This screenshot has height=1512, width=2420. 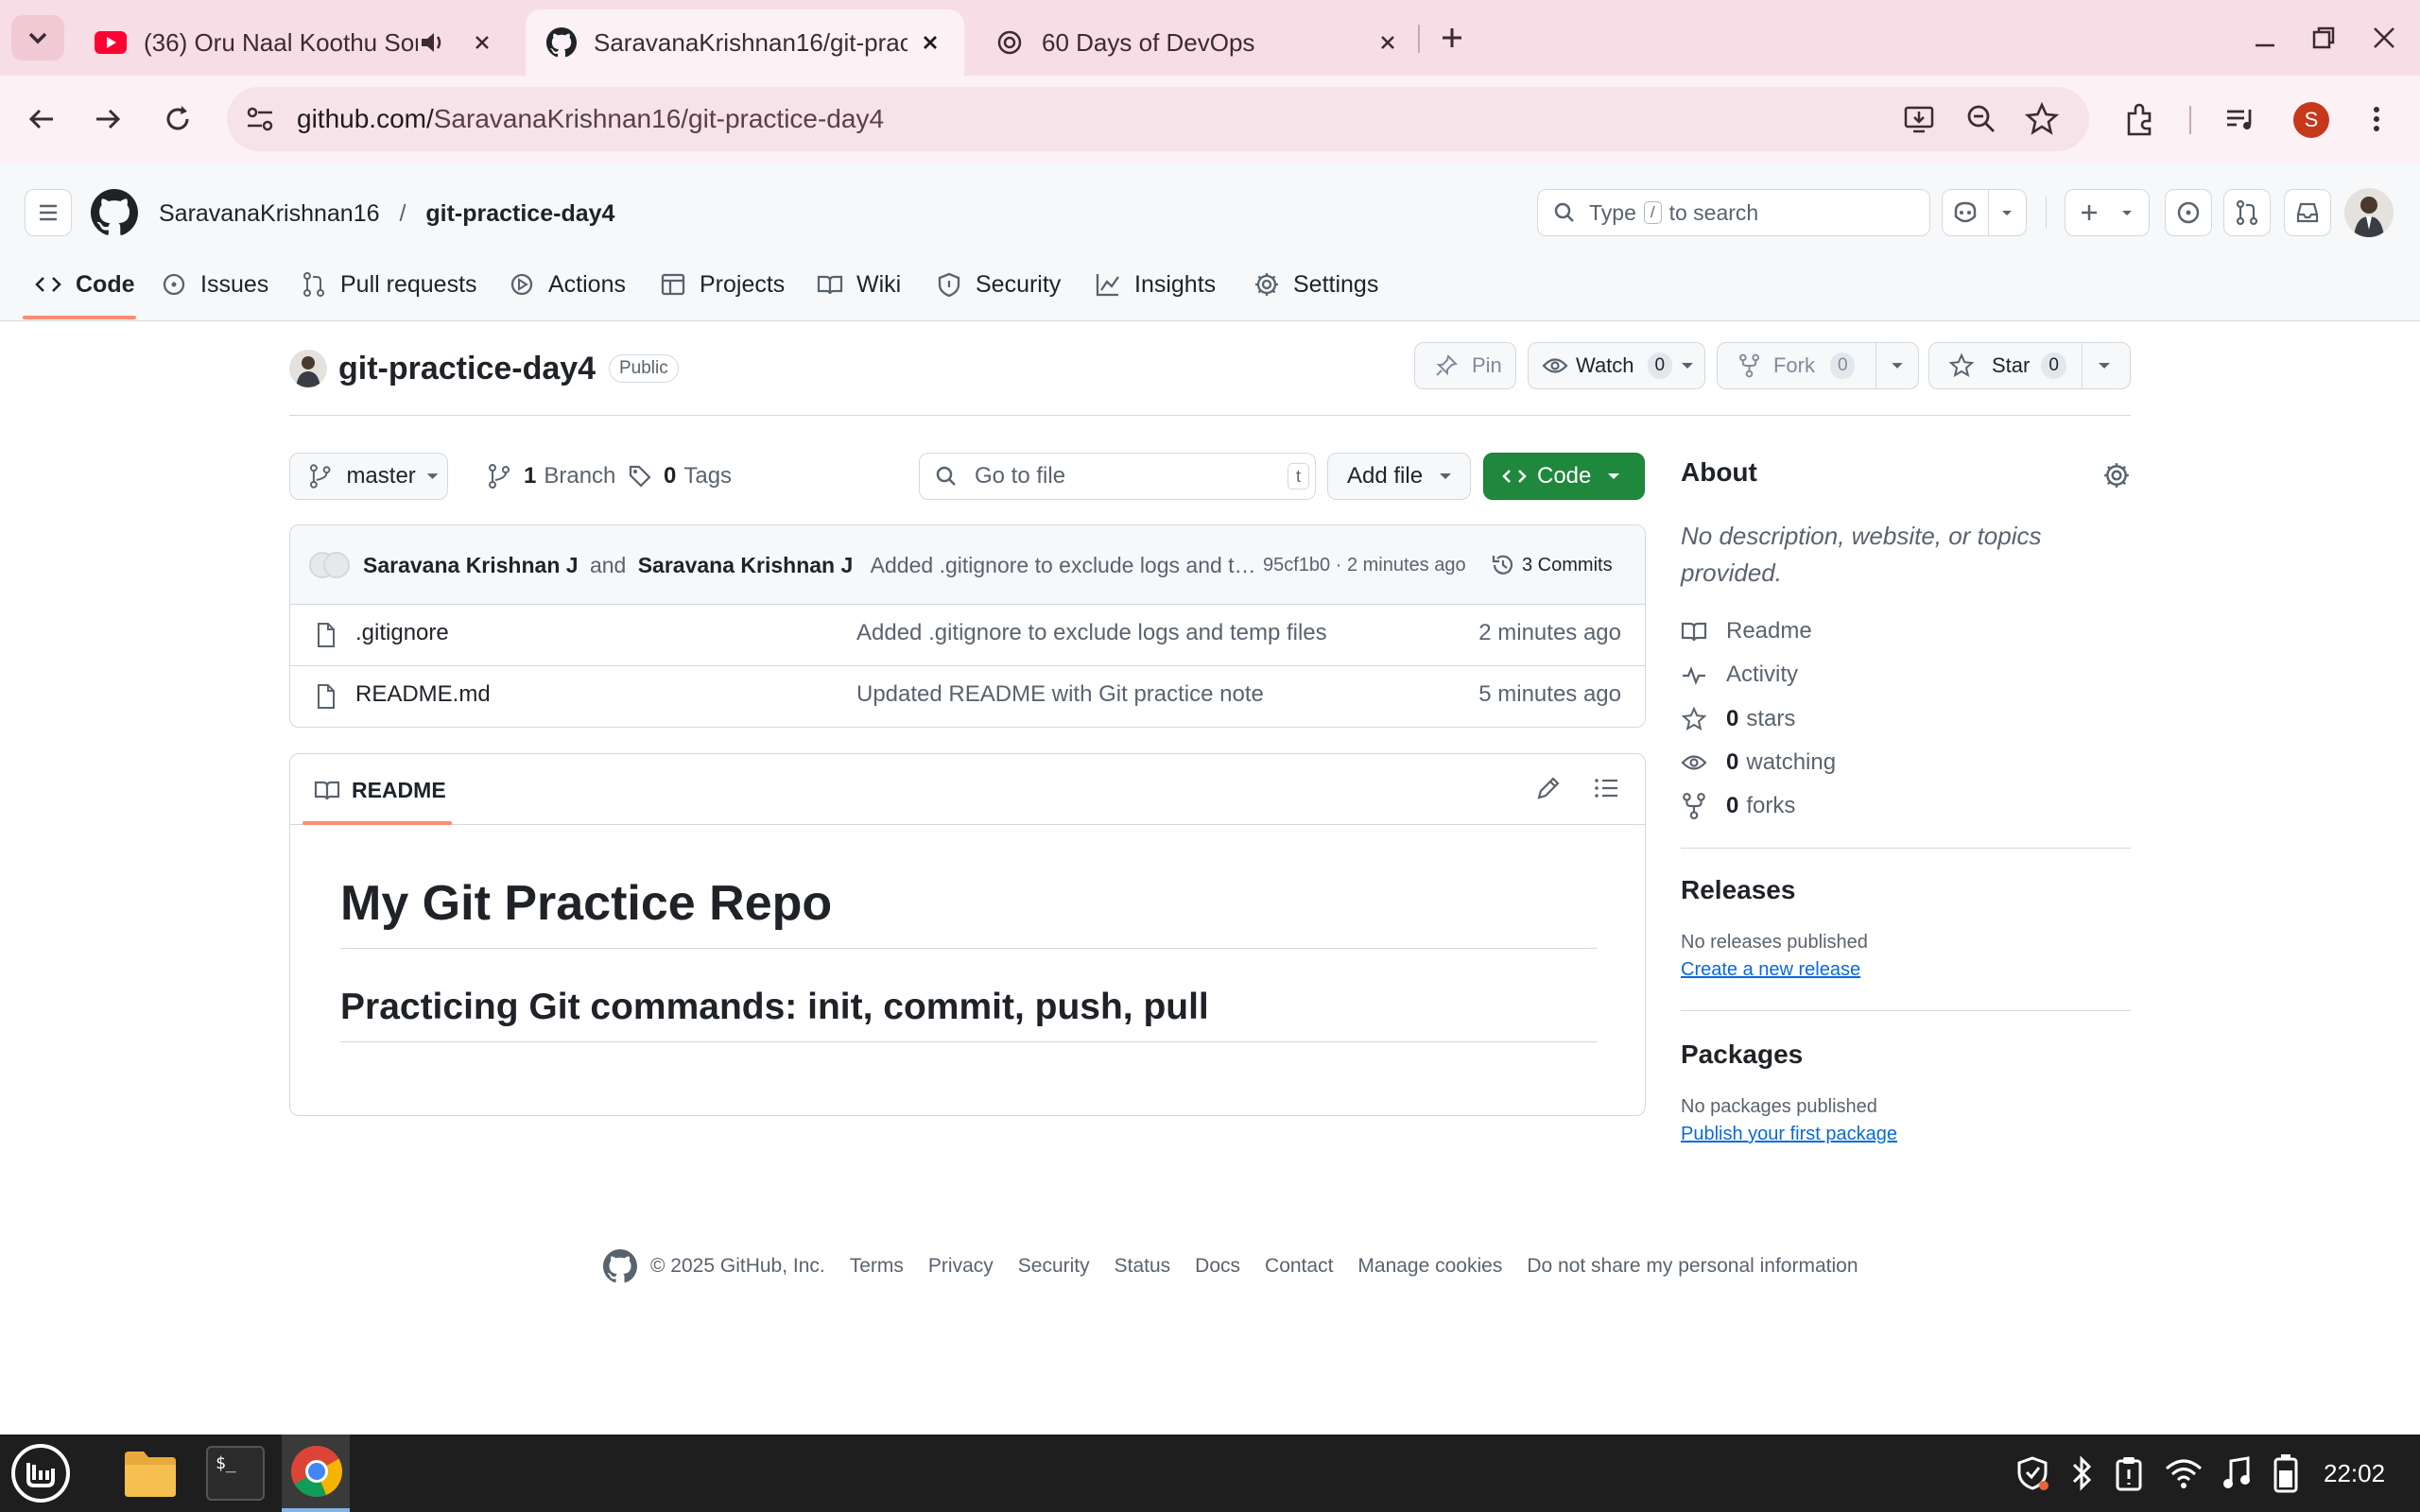 I want to click on footer-link-contact: Contact, so click(x=1299, y=1266).